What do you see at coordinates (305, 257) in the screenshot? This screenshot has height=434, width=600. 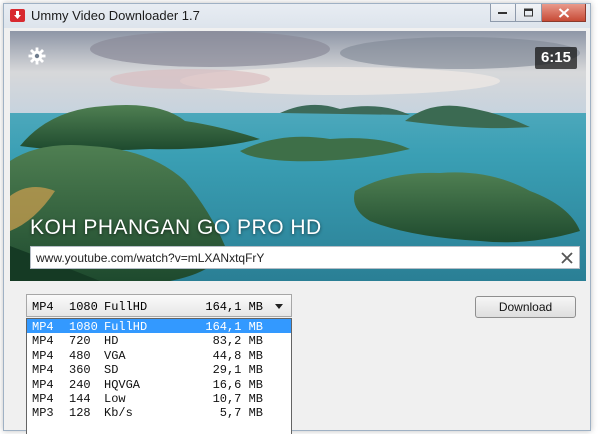 I see `url-input: www.youtube.com/watch?v=mLXANxtqFrY` at bounding box center [305, 257].